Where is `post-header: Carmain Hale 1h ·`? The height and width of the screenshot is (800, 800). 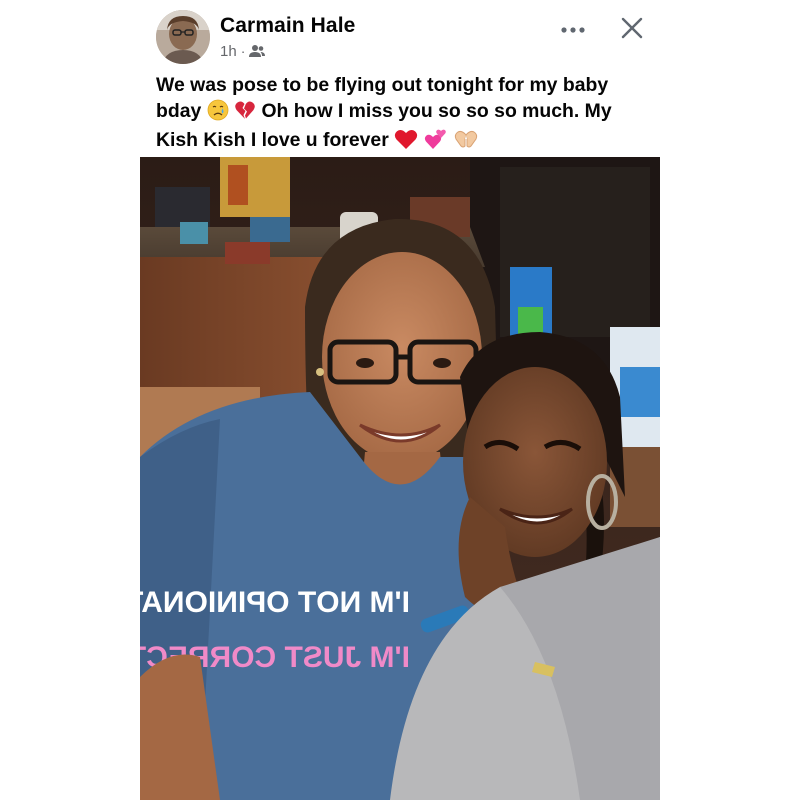 post-header: Carmain Hale 1h · is located at coordinates (406, 38).